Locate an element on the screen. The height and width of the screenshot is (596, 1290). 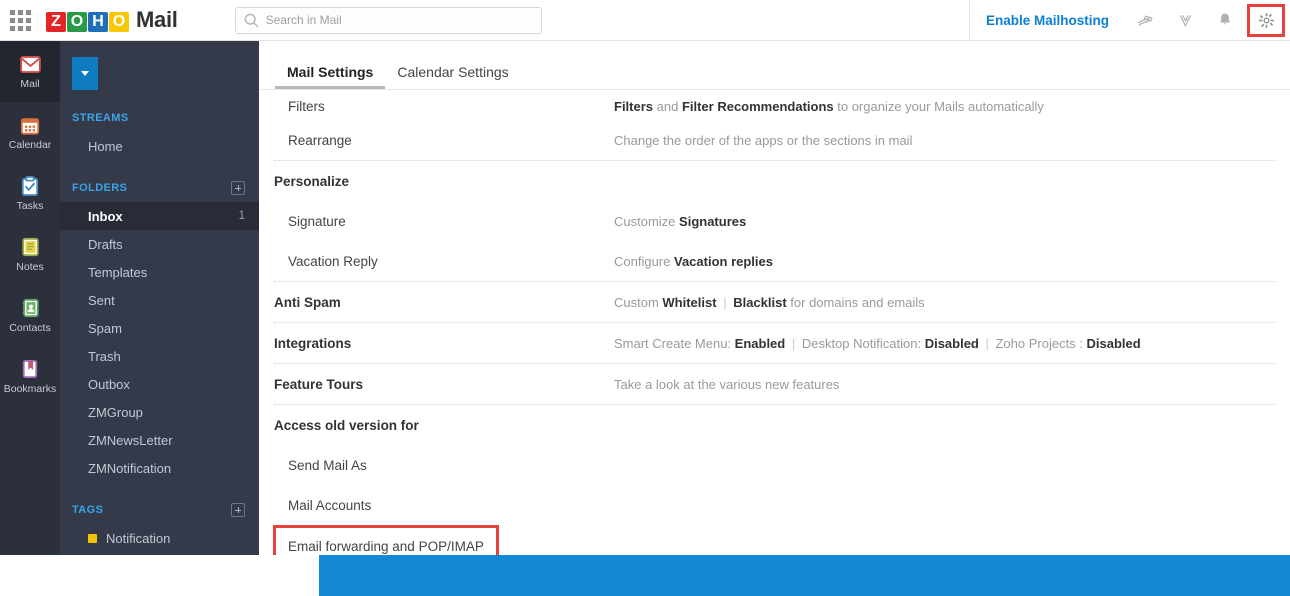
mail-icon is located at coordinates (30, 64).